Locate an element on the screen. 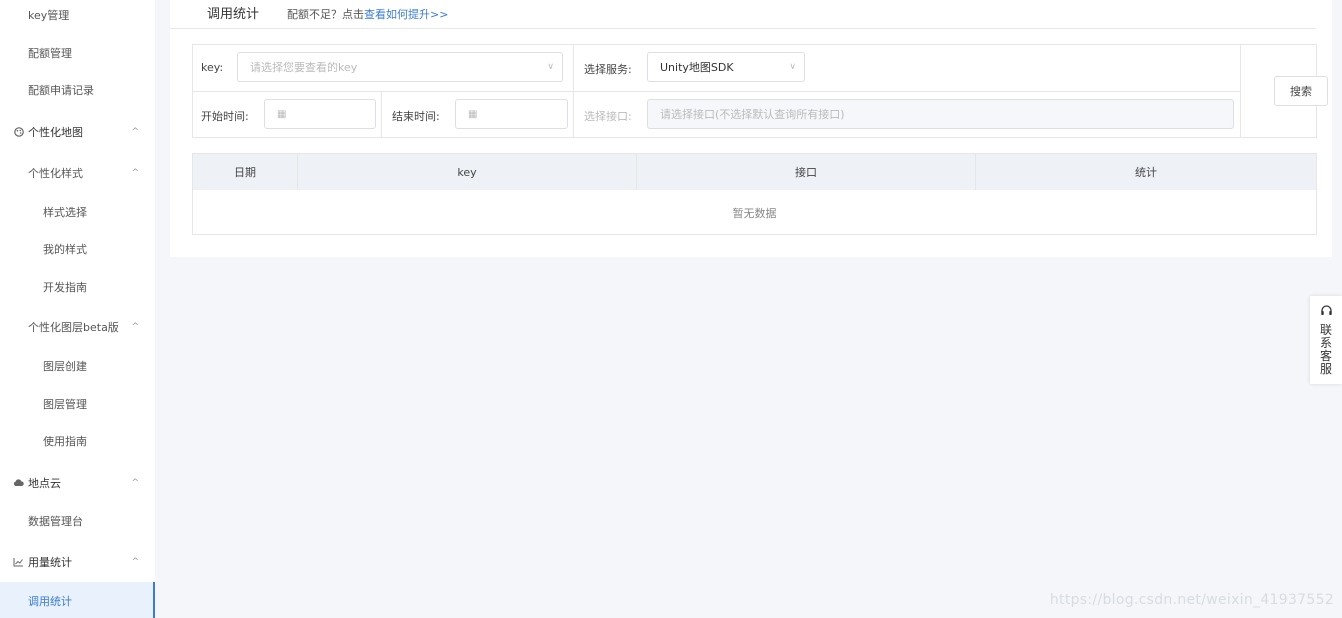 Image resolution: width=1342 pixels, height=618 pixels. sidebar-group-usage-stats: 用量统计 ^ is located at coordinates (77, 561).